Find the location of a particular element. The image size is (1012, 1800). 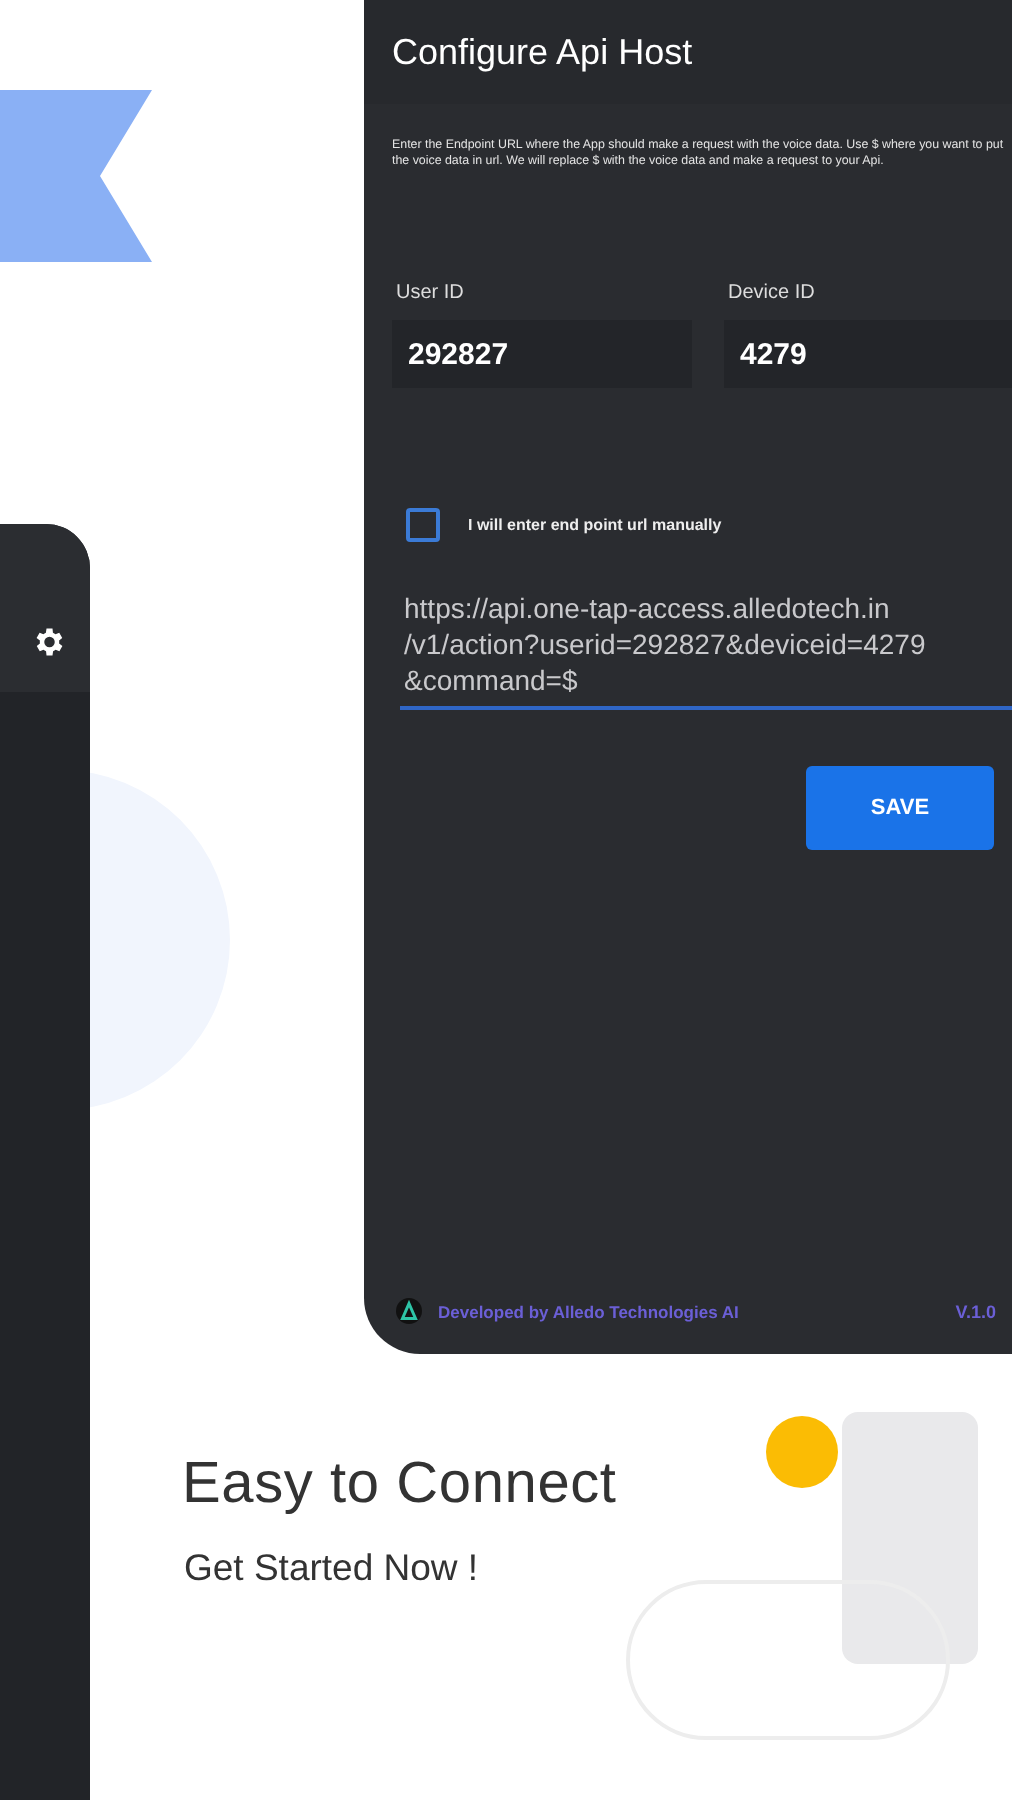

logo-icon is located at coordinates (409, 1311).